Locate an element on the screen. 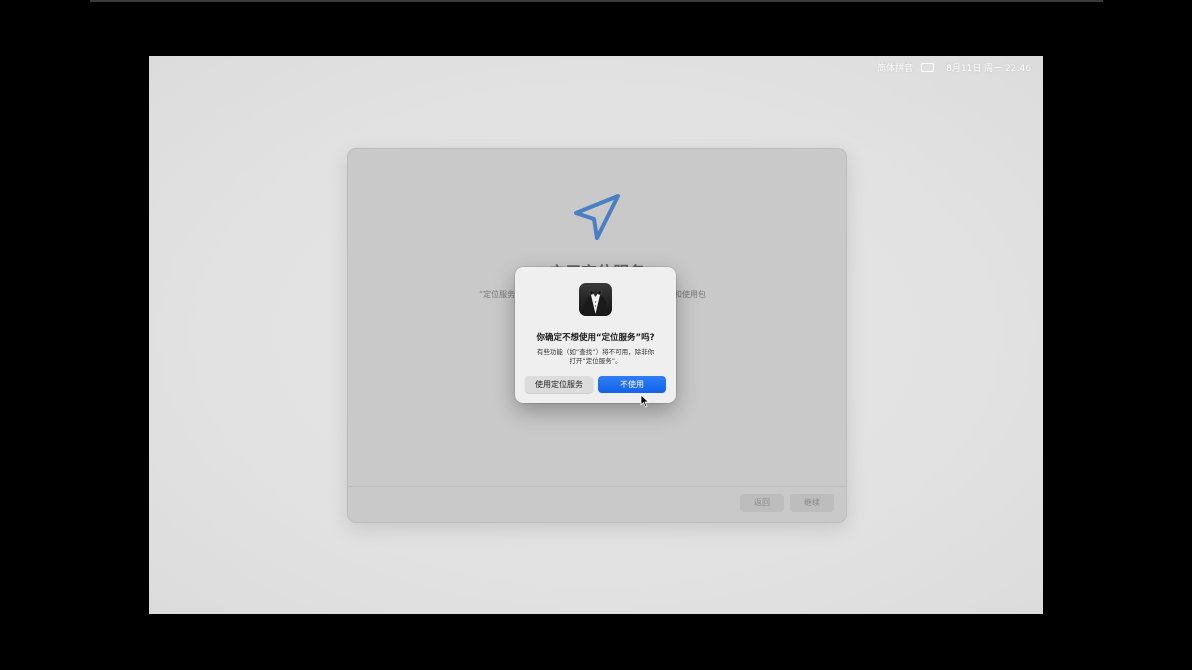  mouse-pointer-icon is located at coordinates (644, 401).